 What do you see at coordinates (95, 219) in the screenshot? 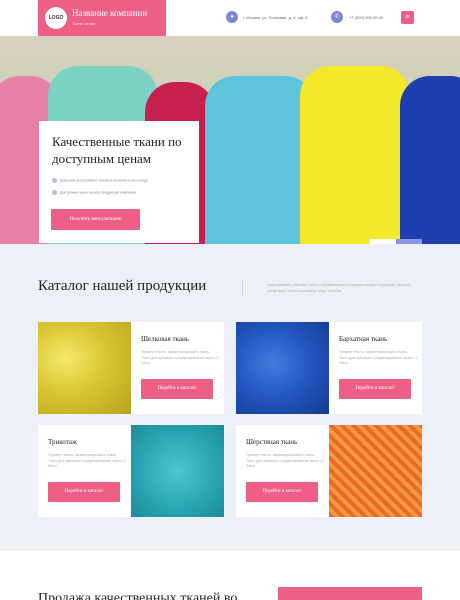
I see `consultation-button: Получить консультацию` at bounding box center [95, 219].